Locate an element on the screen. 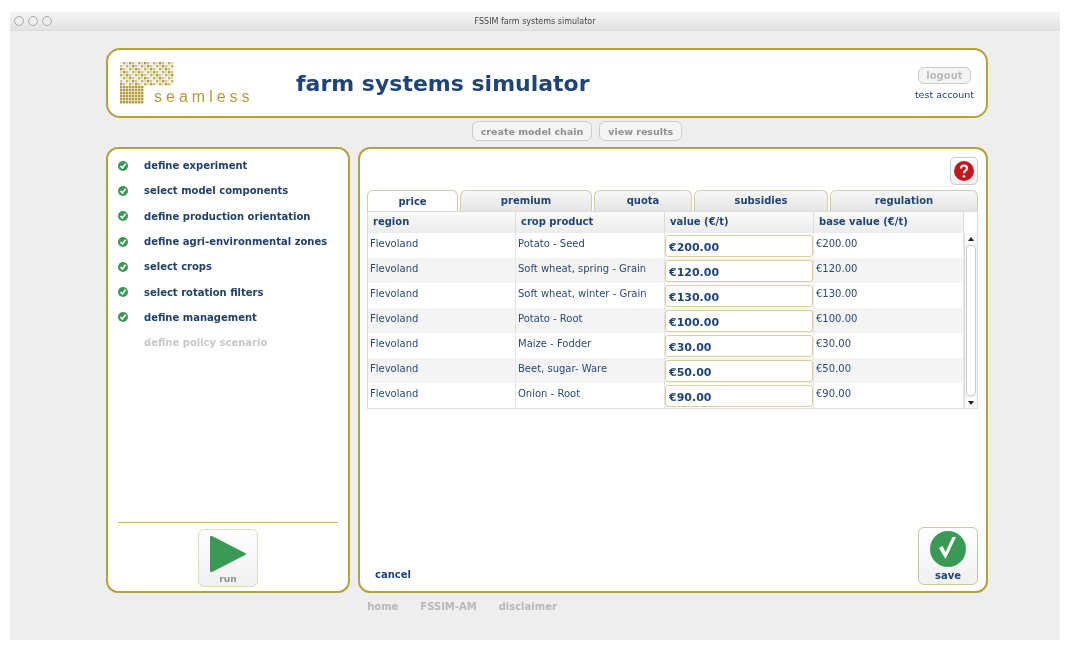 This screenshot has height=654, width=1070. scroll-up-icon is located at coordinates (971, 238).